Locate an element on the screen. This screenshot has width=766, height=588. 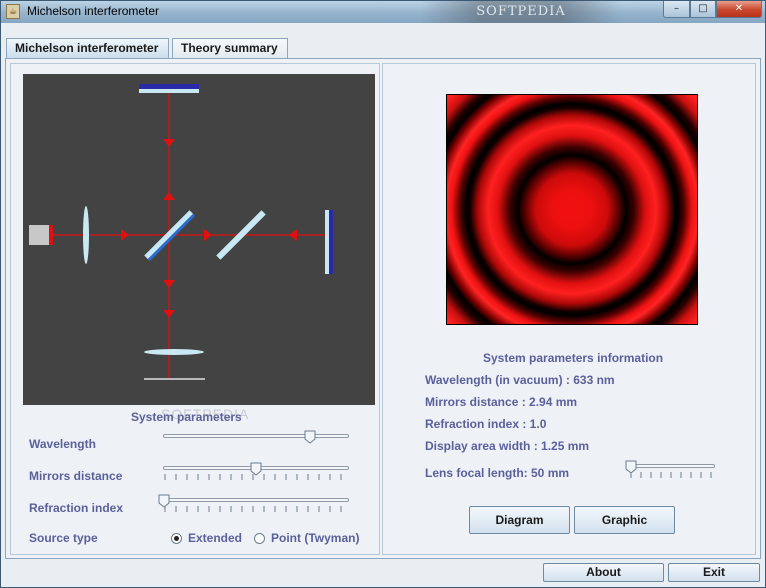
about-button: About is located at coordinates (603, 572).